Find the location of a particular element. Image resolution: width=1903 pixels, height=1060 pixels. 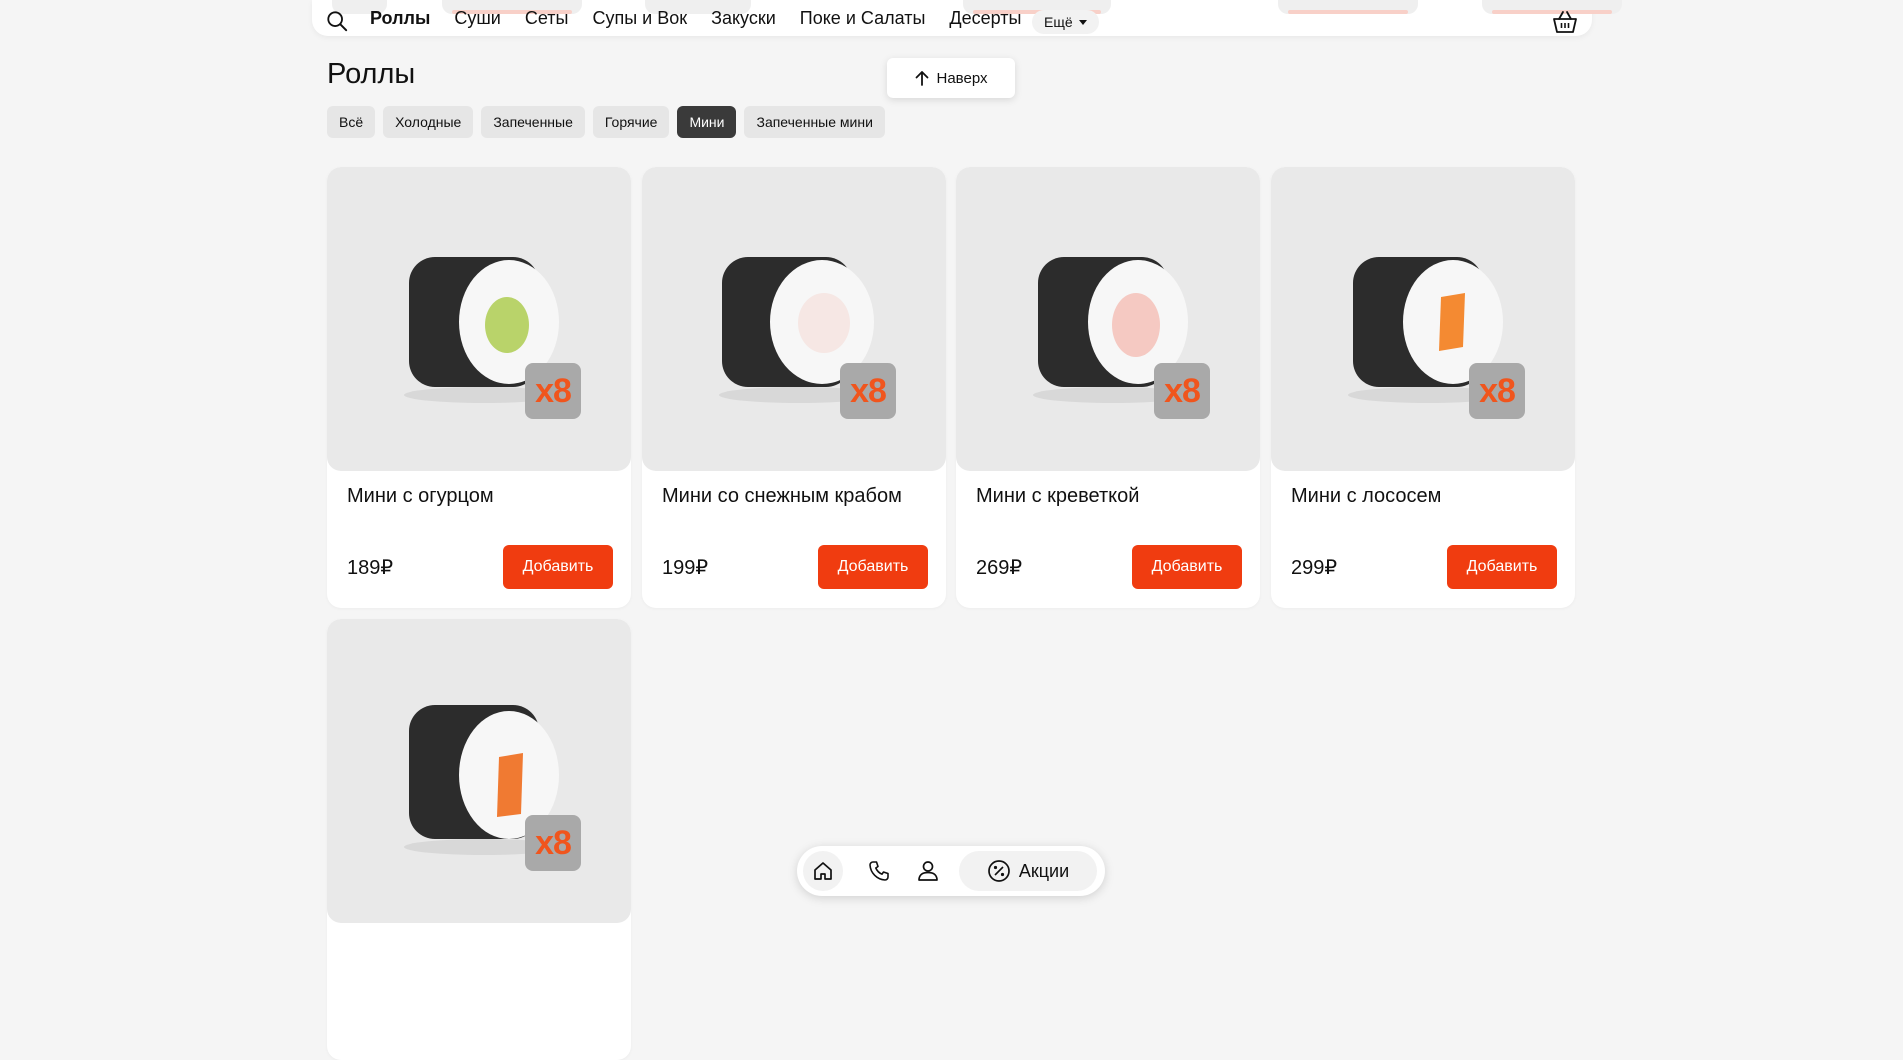

product-price: 189₽ is located at coordinates (370, 568).